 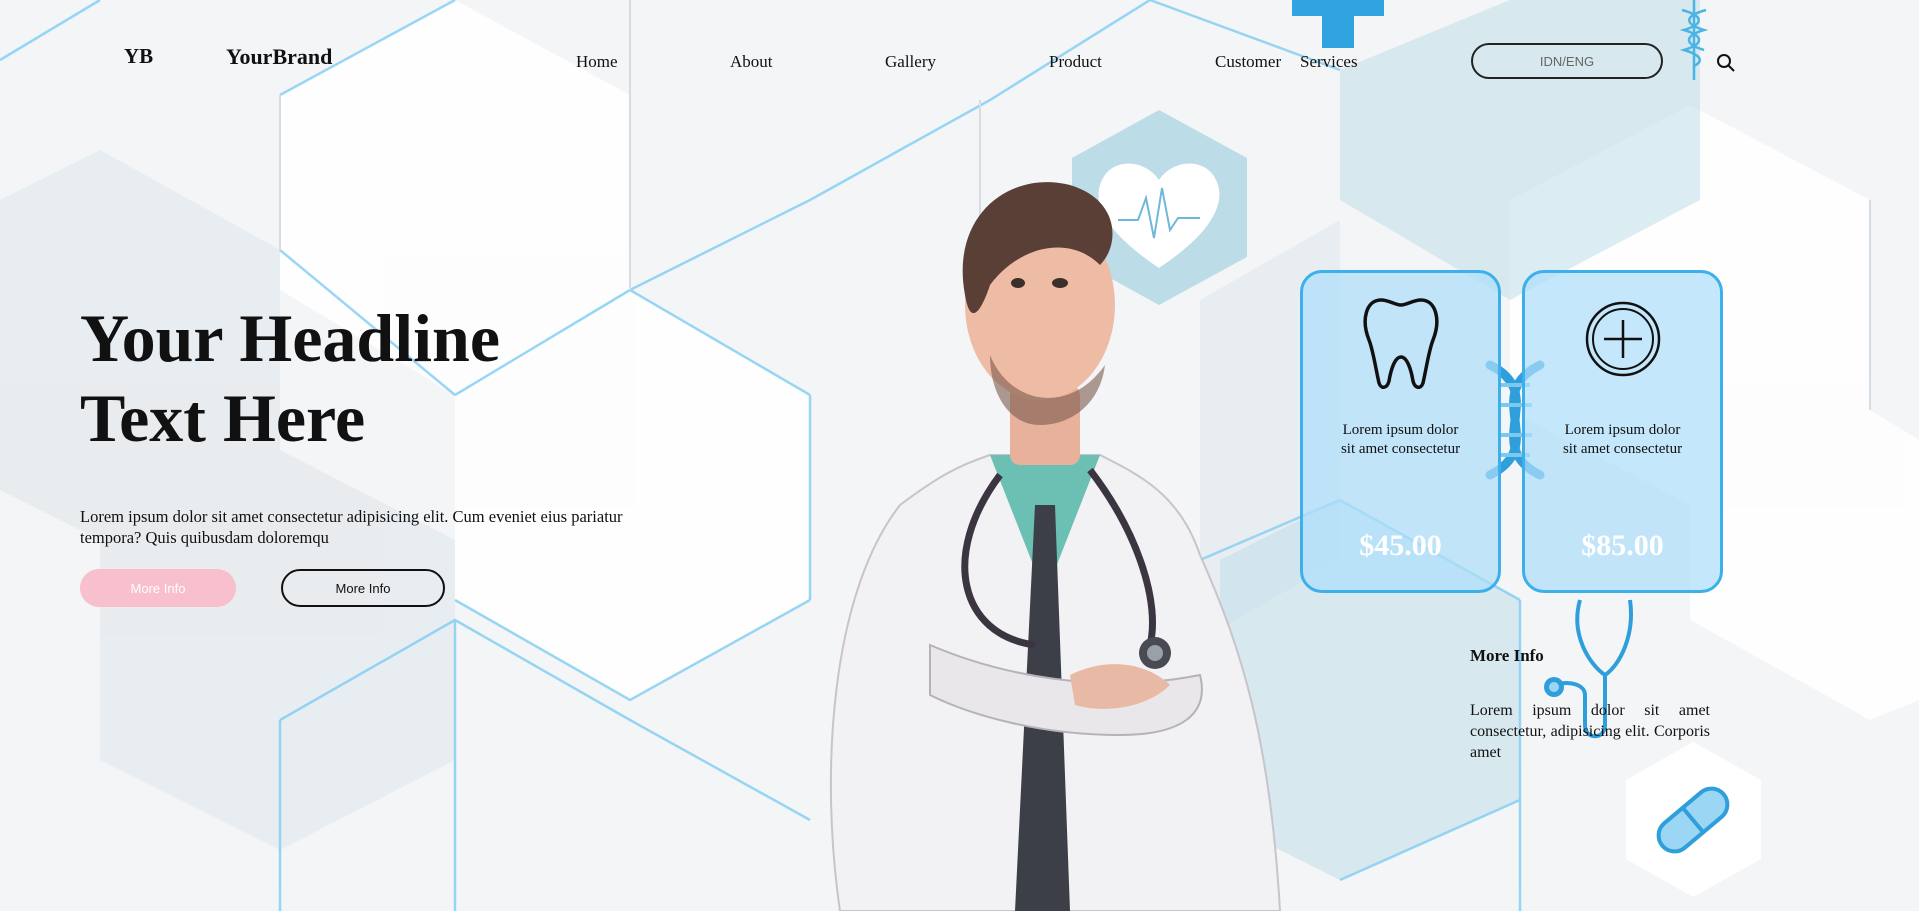 What do you see at coordinates (138, 56) in the screenshot?
I see `brand-mark: YB` at bounding box center [138, 56].